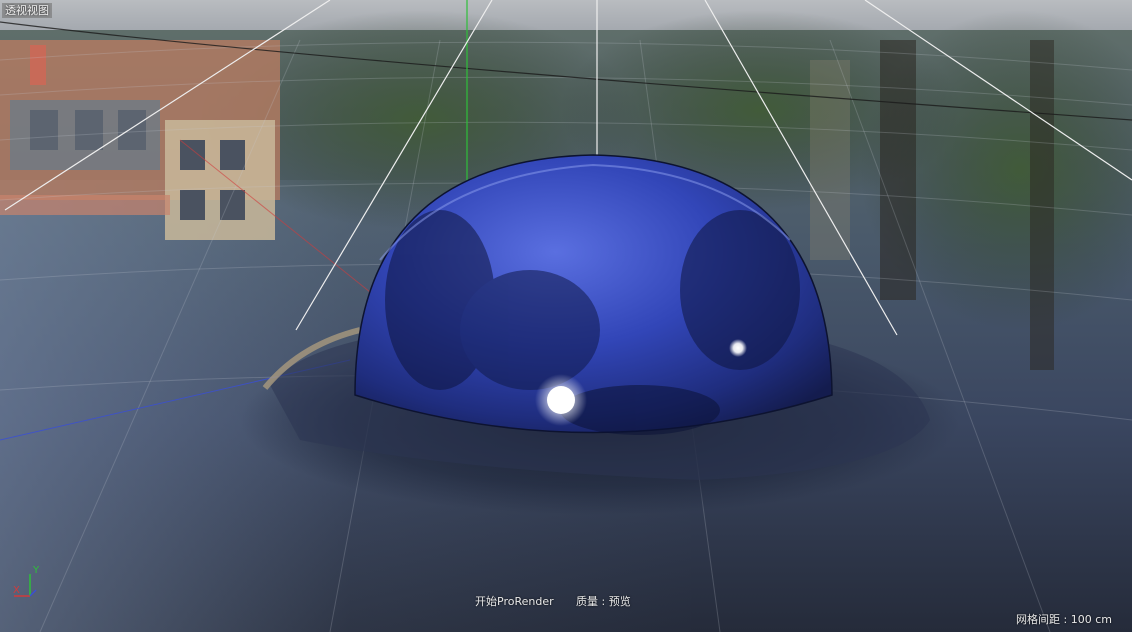  What do you see at coordinates (603, 601) in the screenshot?
I see `render-quality-label: 质量 : 预览` at bounding box center [603, 601].